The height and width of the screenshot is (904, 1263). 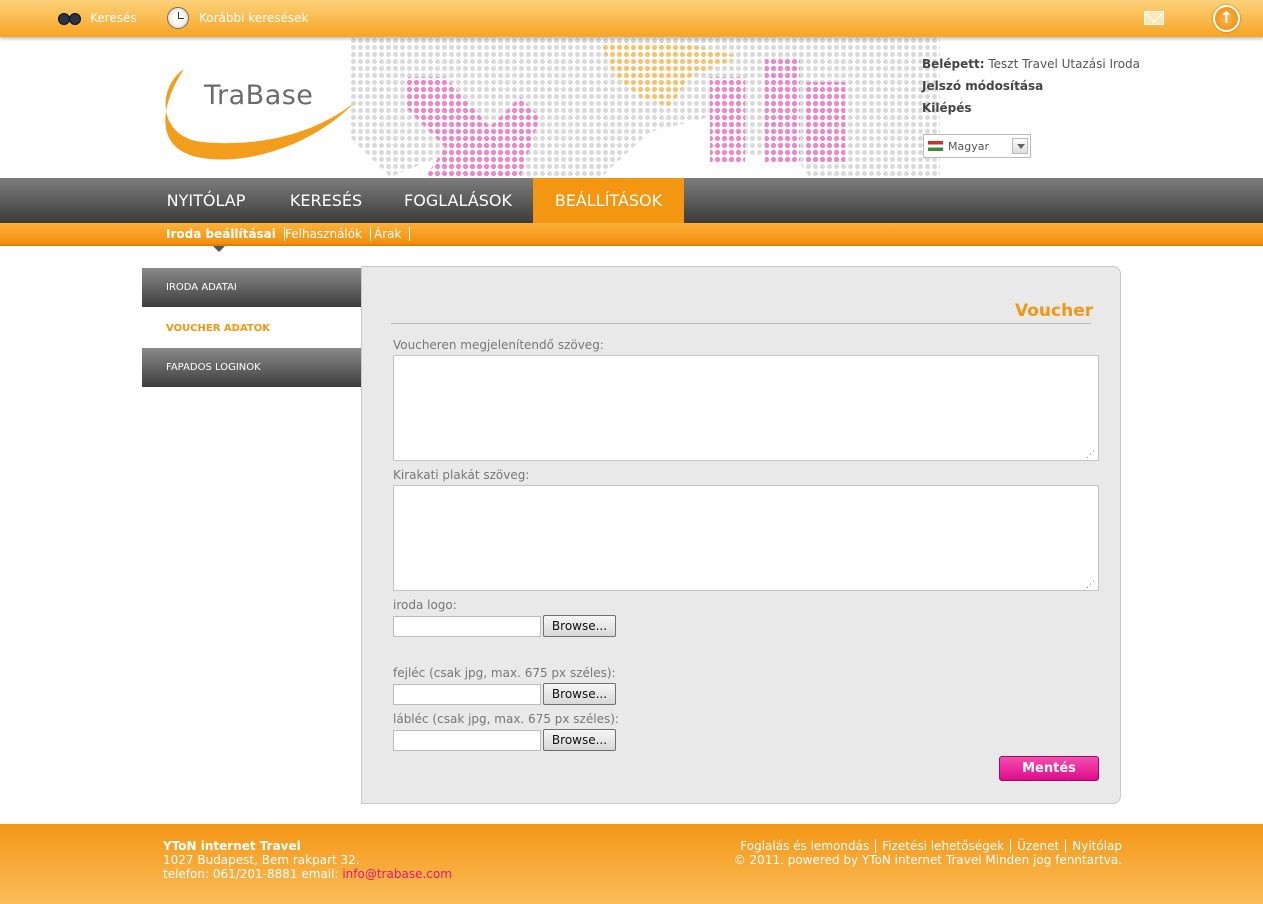 What do you see at coordinates (251, 874) in the screenshot?
I see `footer-contact: telefon: 061/201-8881 email:` at bounding box center [251, 874].